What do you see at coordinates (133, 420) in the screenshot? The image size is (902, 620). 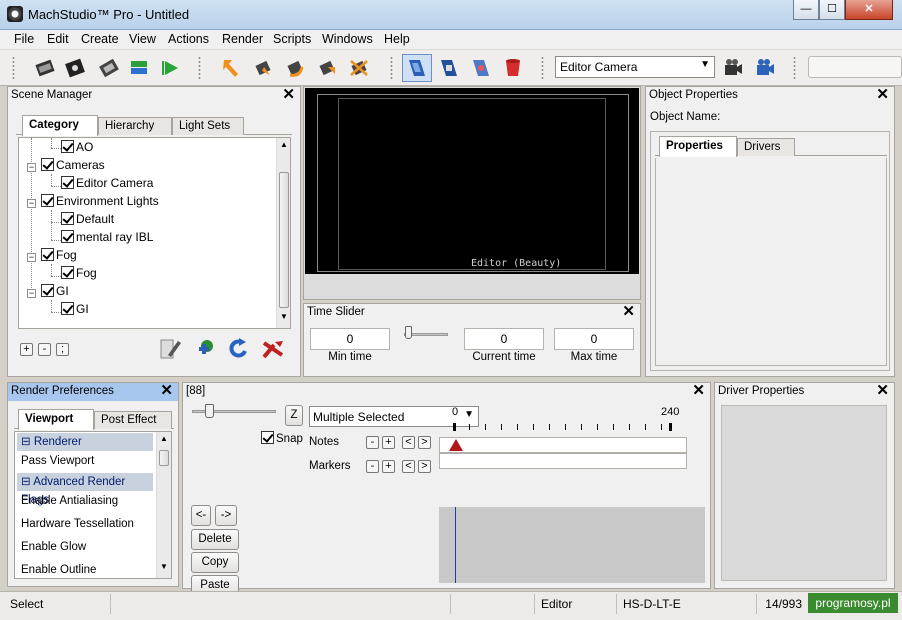 I see `tab-post-effect: Post Effect` at bounding box center [133, 420].